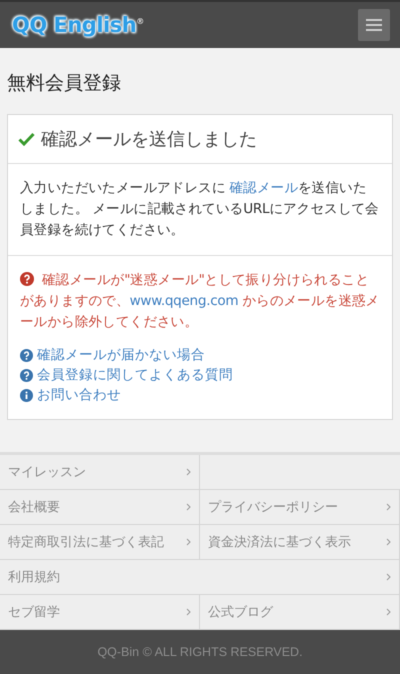  What do you see at coordinates (100, 472) in the screenshot?
I see `footer-link: マイレッスン` at bounding box center [100, 472].